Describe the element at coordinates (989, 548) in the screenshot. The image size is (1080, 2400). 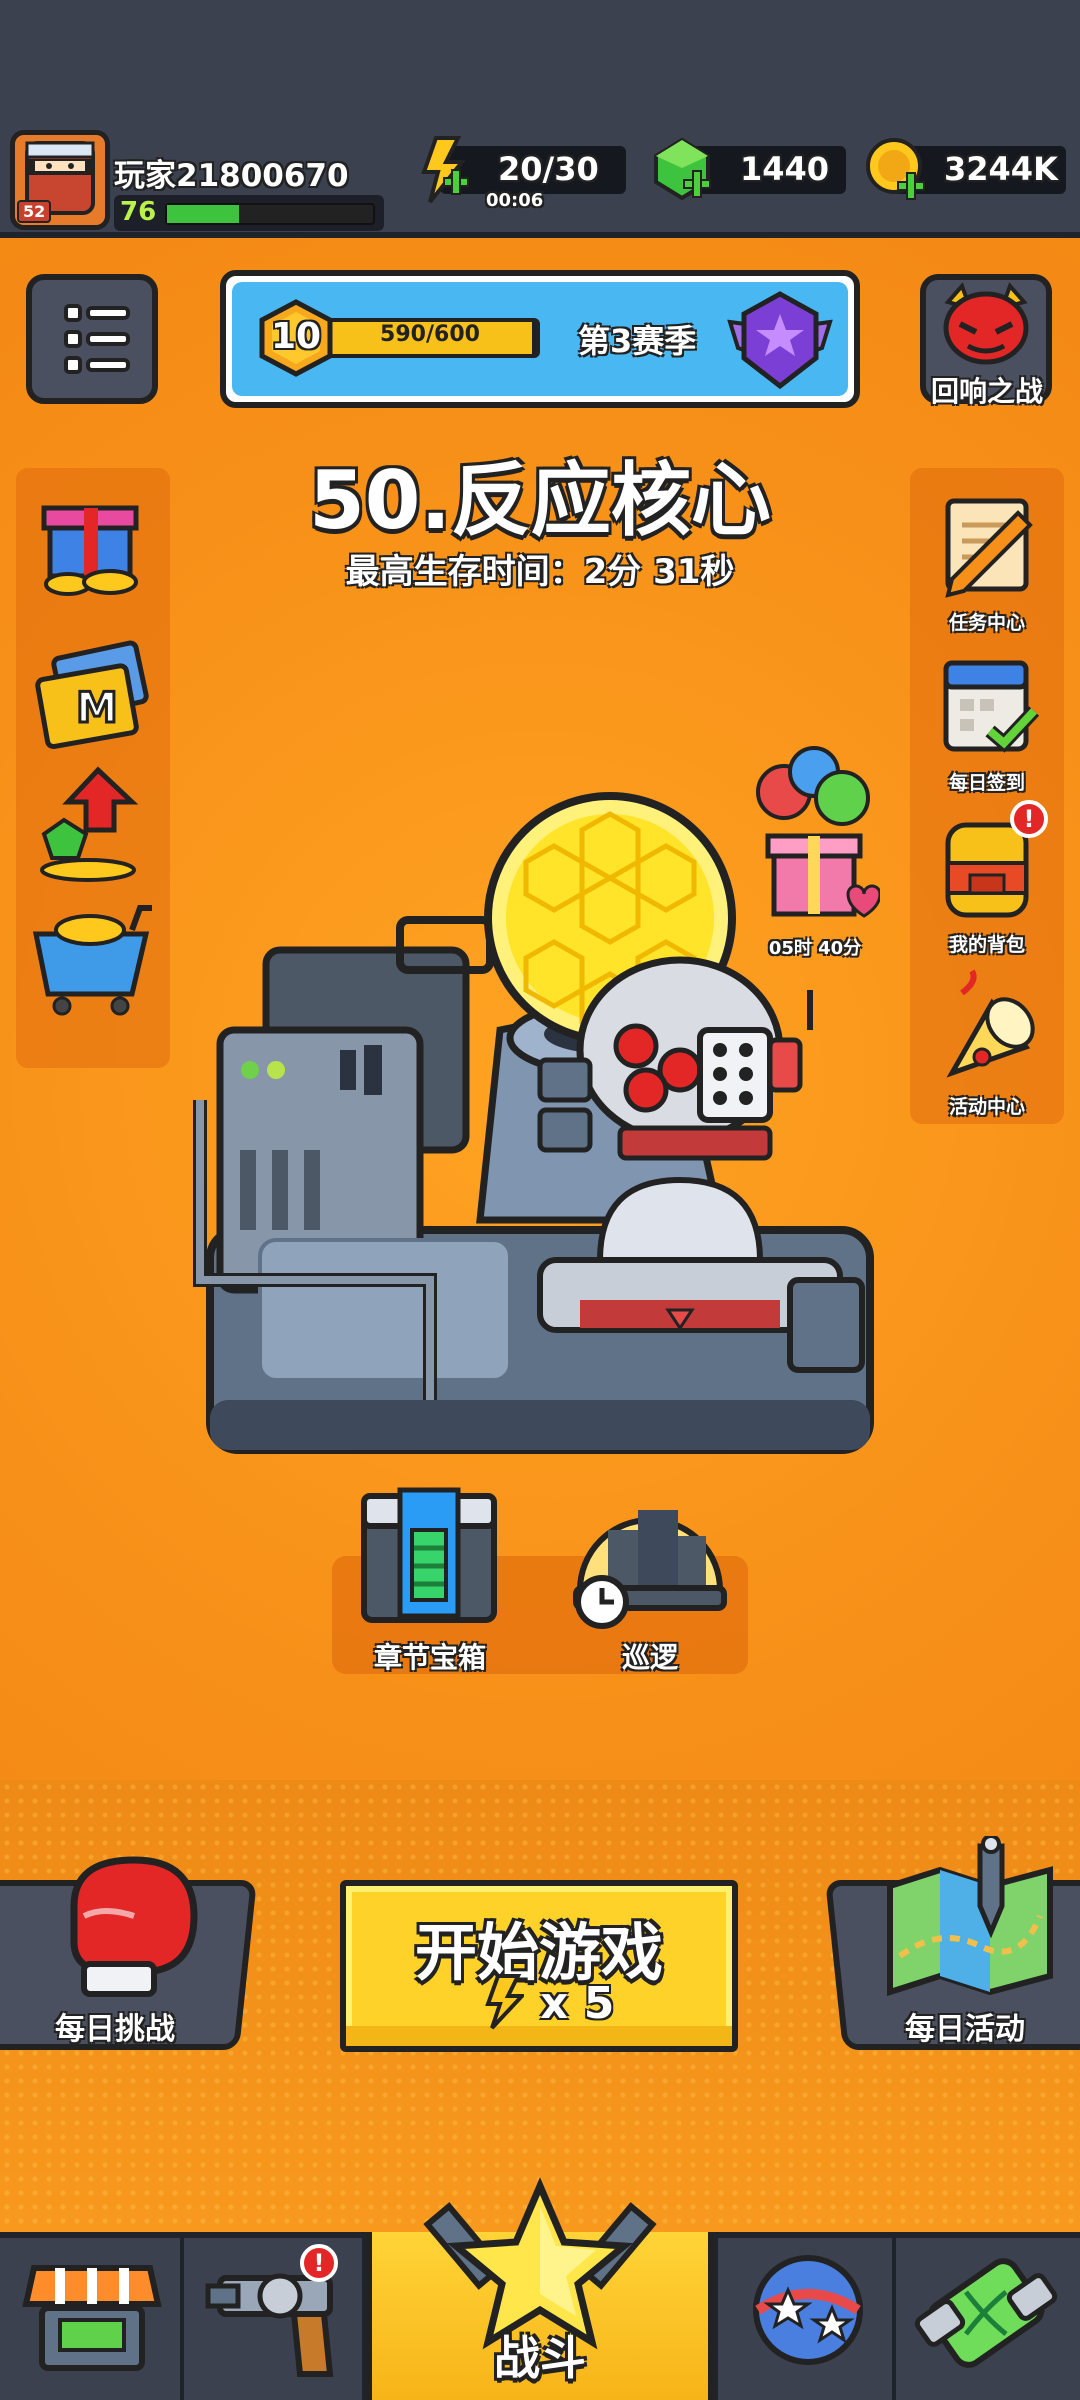
I see `quest-scroll-icon` at that location.